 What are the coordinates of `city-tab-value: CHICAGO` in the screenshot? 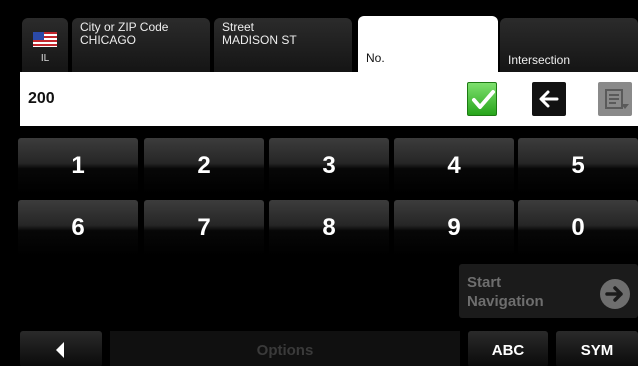 It's located at (108, 40).